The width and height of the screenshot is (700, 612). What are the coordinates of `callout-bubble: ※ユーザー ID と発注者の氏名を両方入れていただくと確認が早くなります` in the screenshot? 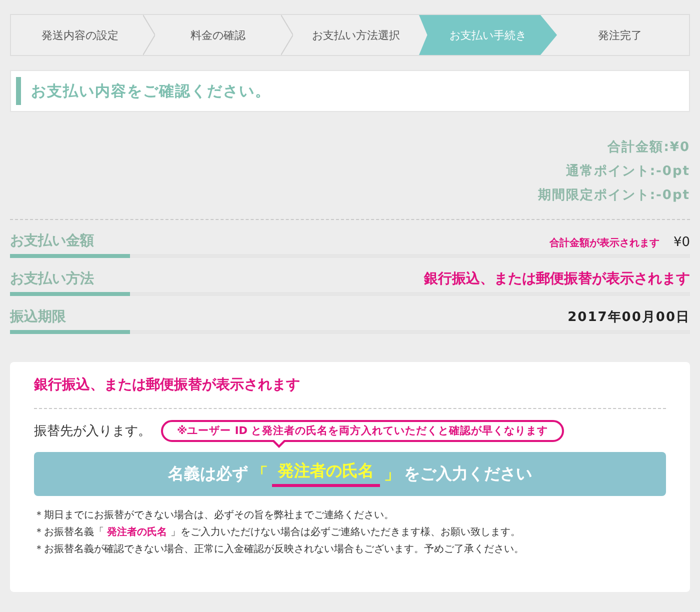 It's located at (362, 431).